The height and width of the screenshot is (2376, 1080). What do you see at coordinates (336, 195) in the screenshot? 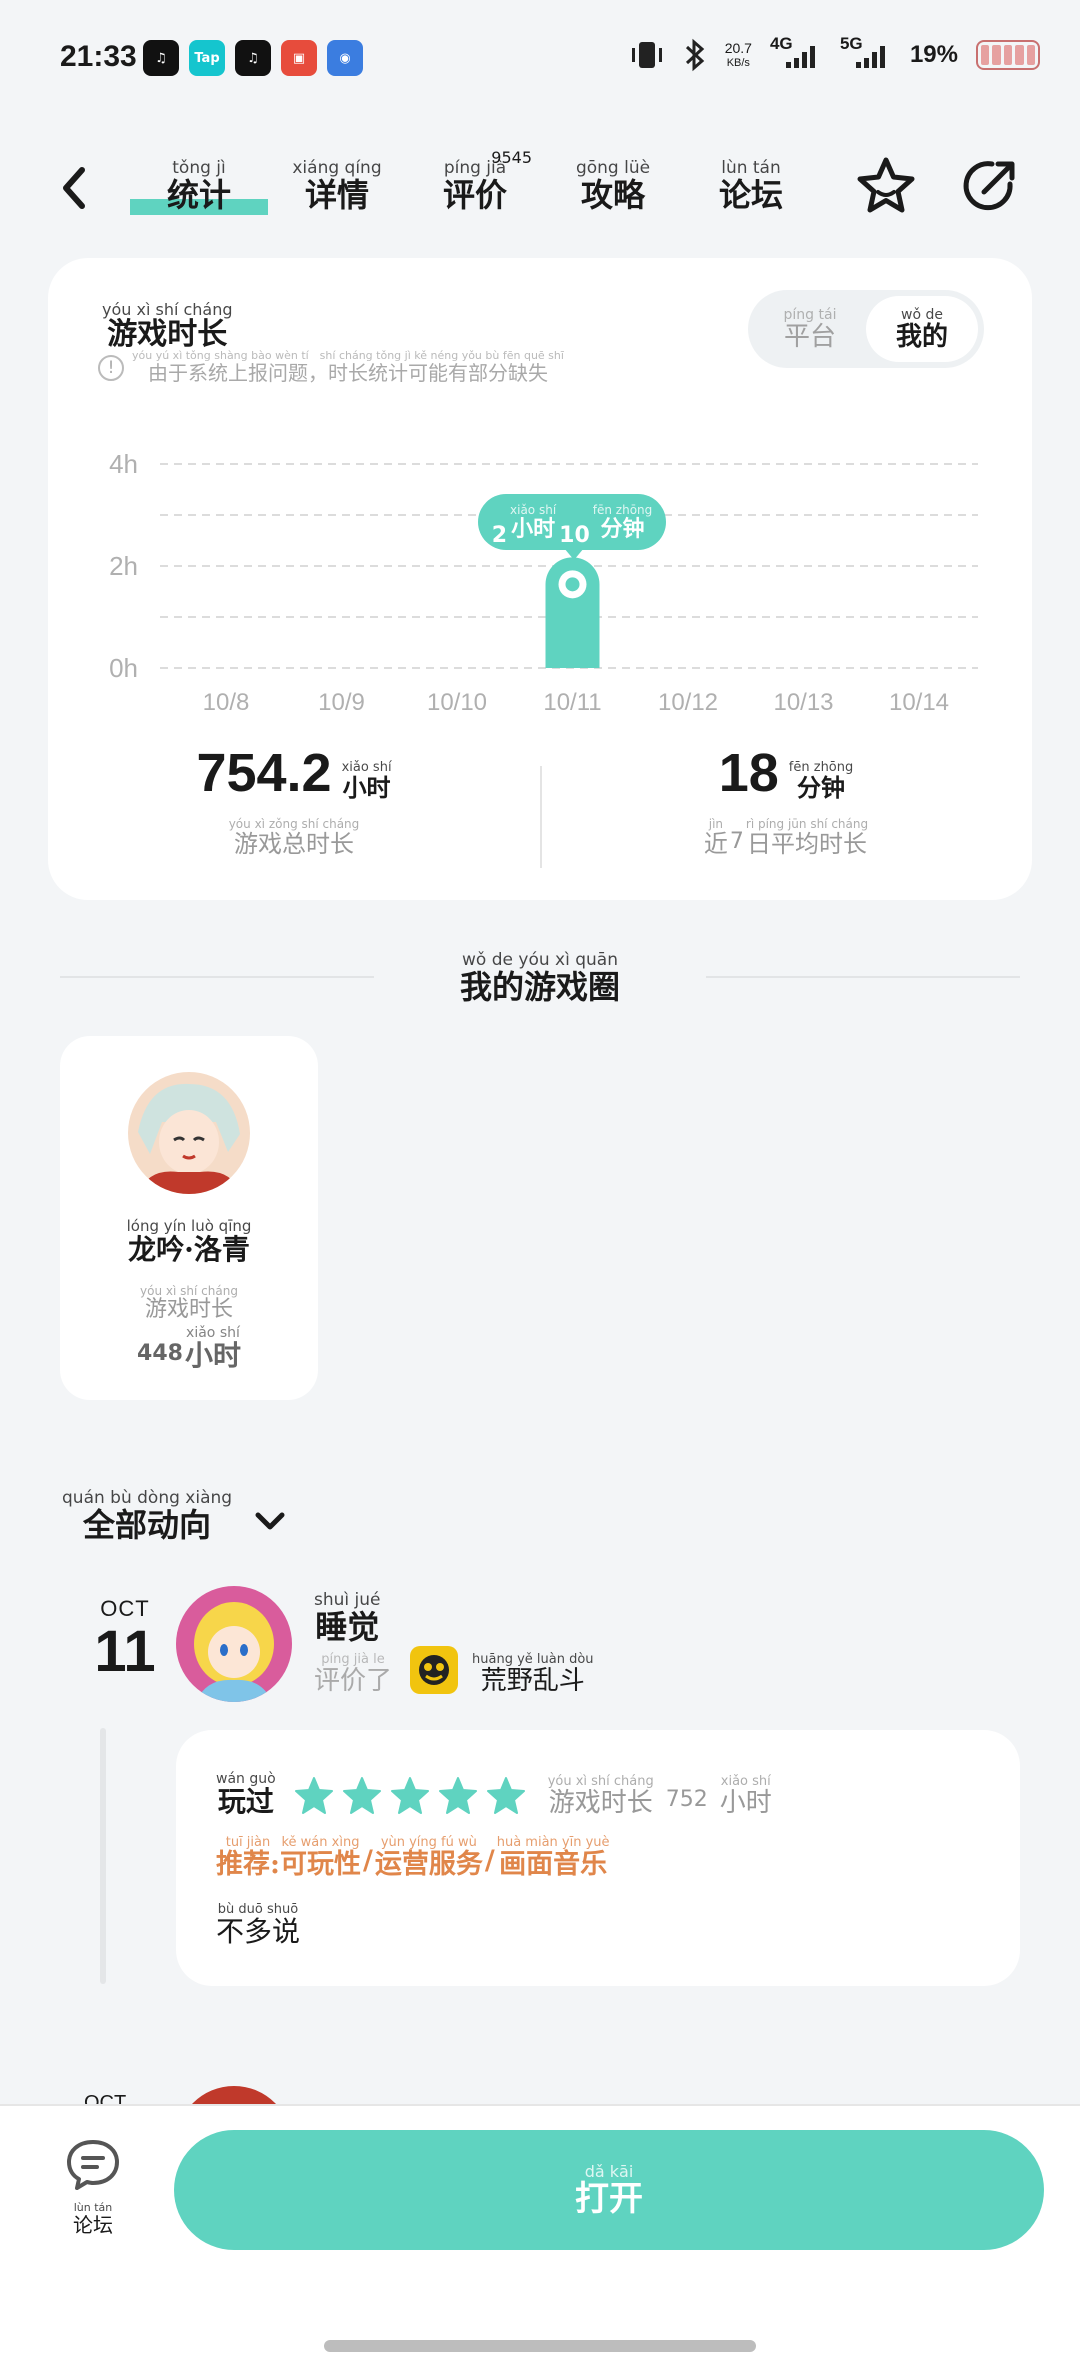
I see `tab-details-label: 详情` at bounding box center [336, 195].